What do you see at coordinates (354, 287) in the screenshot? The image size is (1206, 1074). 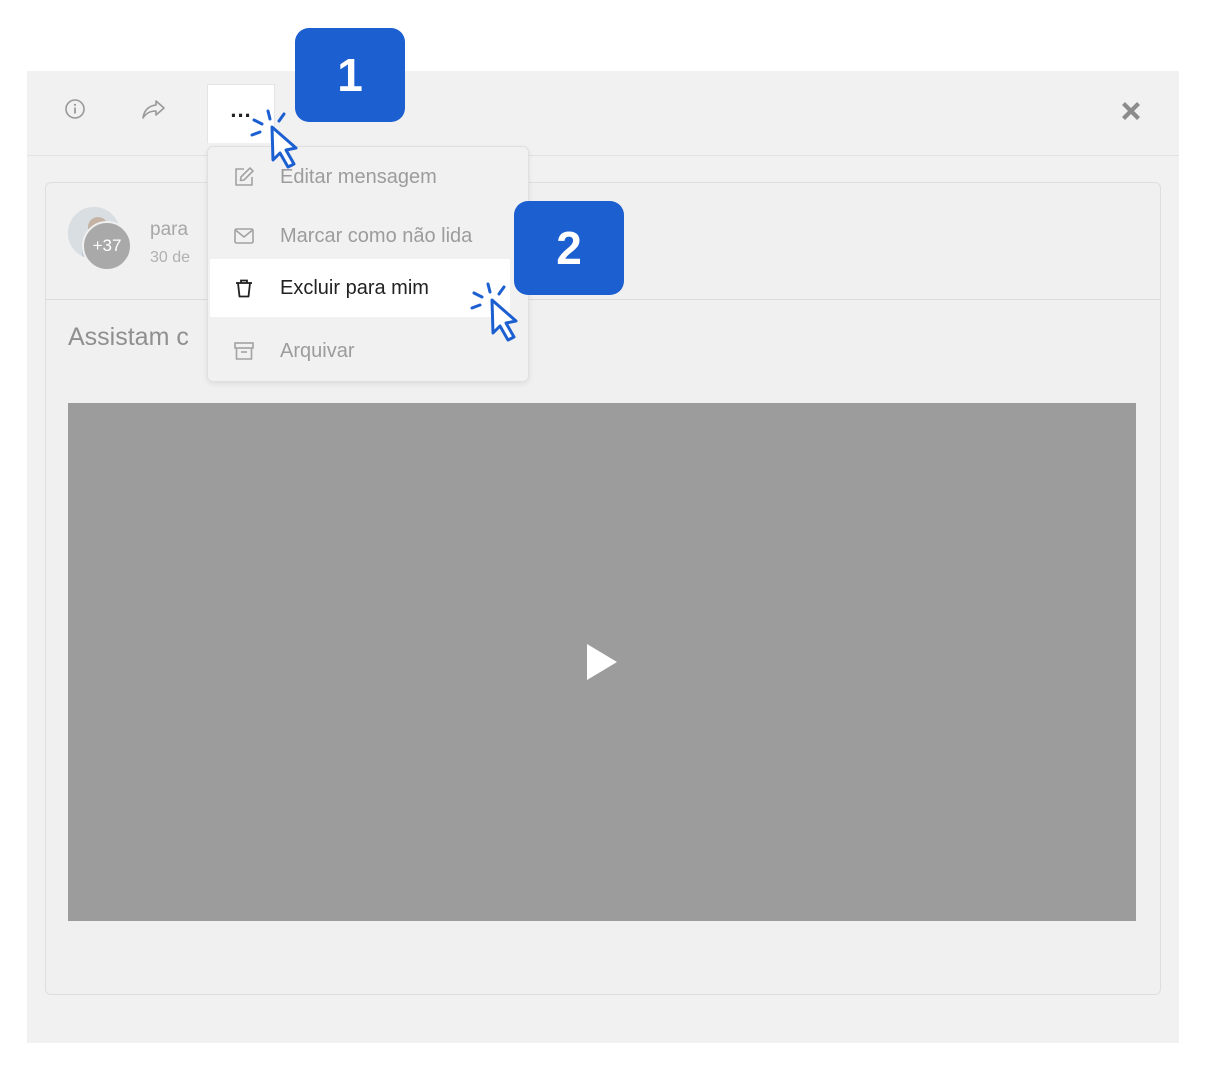 I see `menu-item-label: Excluir para mim` at bounding box center [354, 287].